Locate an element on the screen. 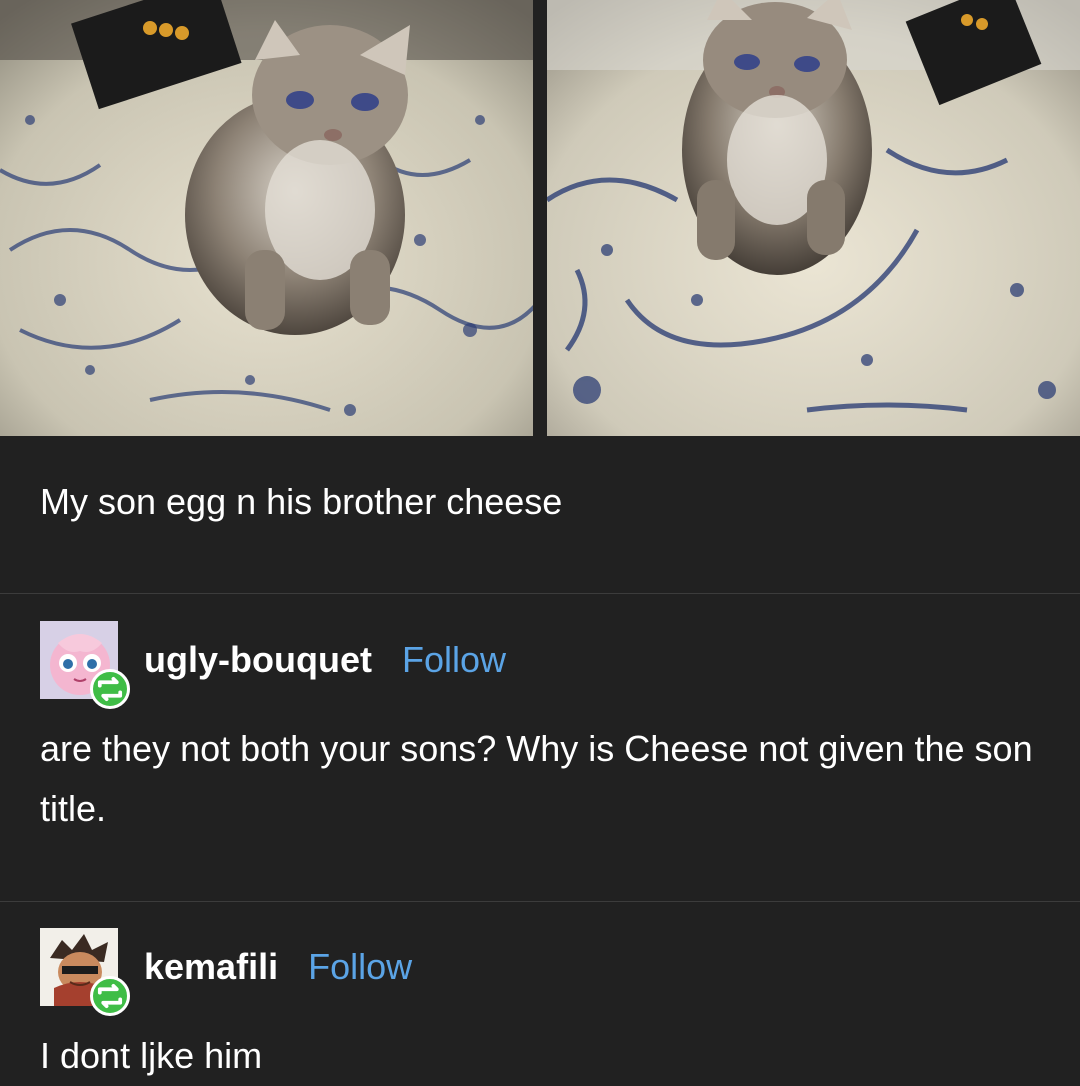 This screenshot has width=1080, height=1086. reply-text: I dont ljke him is located at coordinates (151, 1055).